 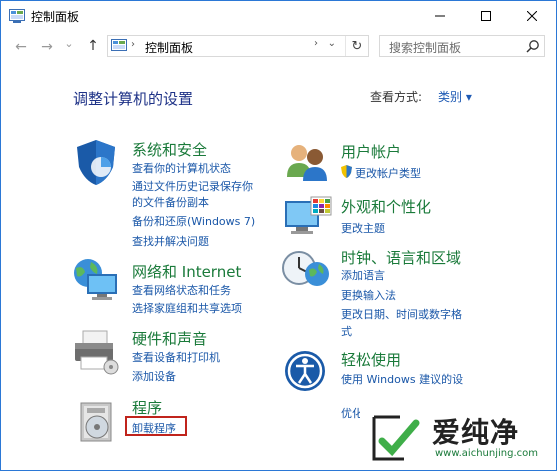 I want to click on page-title: 调整计算机的设置, so click(x=133, y=99).